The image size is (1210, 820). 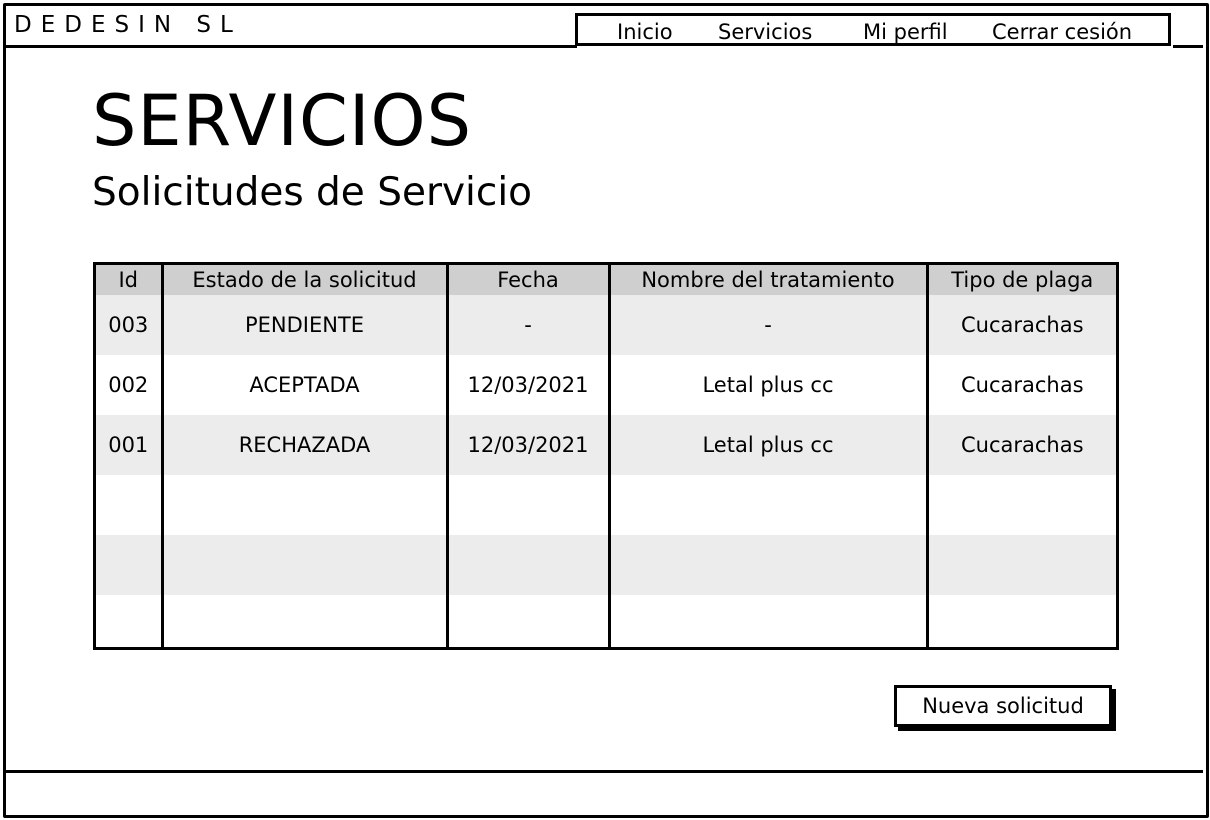 I want to click on new-request-button: Nueva solicitud, so click(x=1003, y=706).